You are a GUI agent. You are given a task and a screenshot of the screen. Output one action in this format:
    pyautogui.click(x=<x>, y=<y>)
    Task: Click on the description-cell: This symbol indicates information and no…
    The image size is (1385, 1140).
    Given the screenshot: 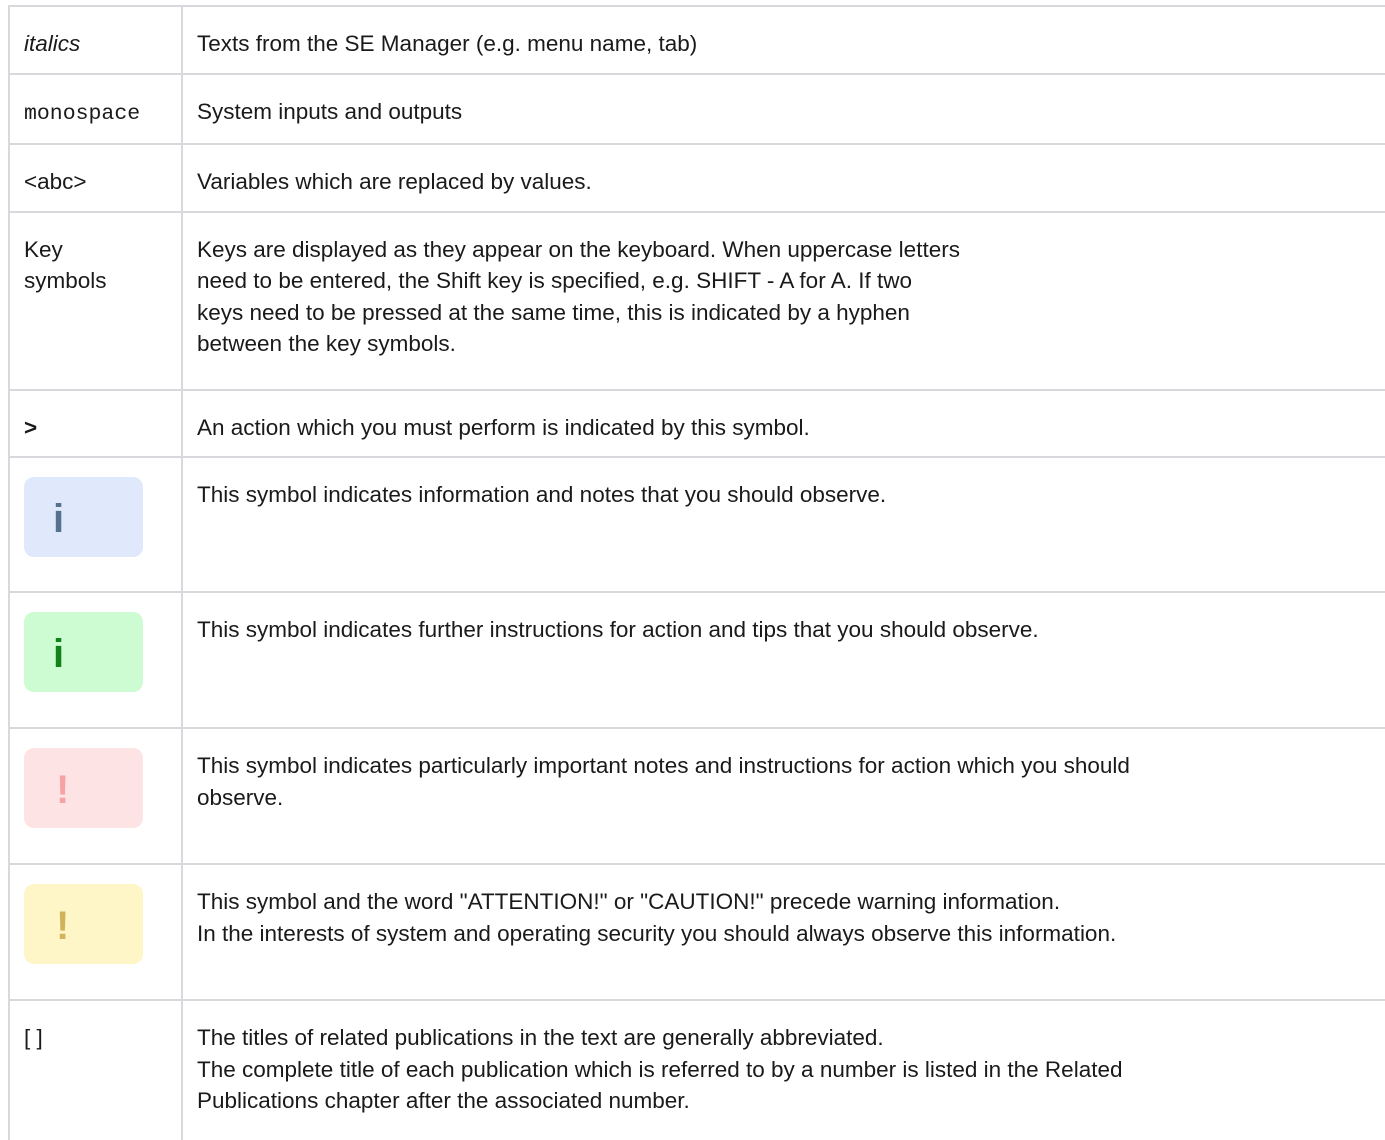 What is the action you would take?
    pyautogui.click(x=783, y=524)
    